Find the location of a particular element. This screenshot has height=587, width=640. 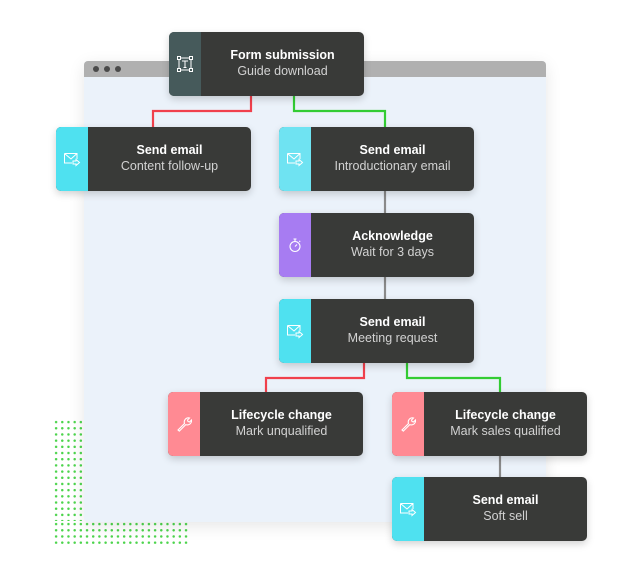

node-lifecycle-sales-qualified: Lifecycle change Mark sales qualified is located at coordinates (489, 424).